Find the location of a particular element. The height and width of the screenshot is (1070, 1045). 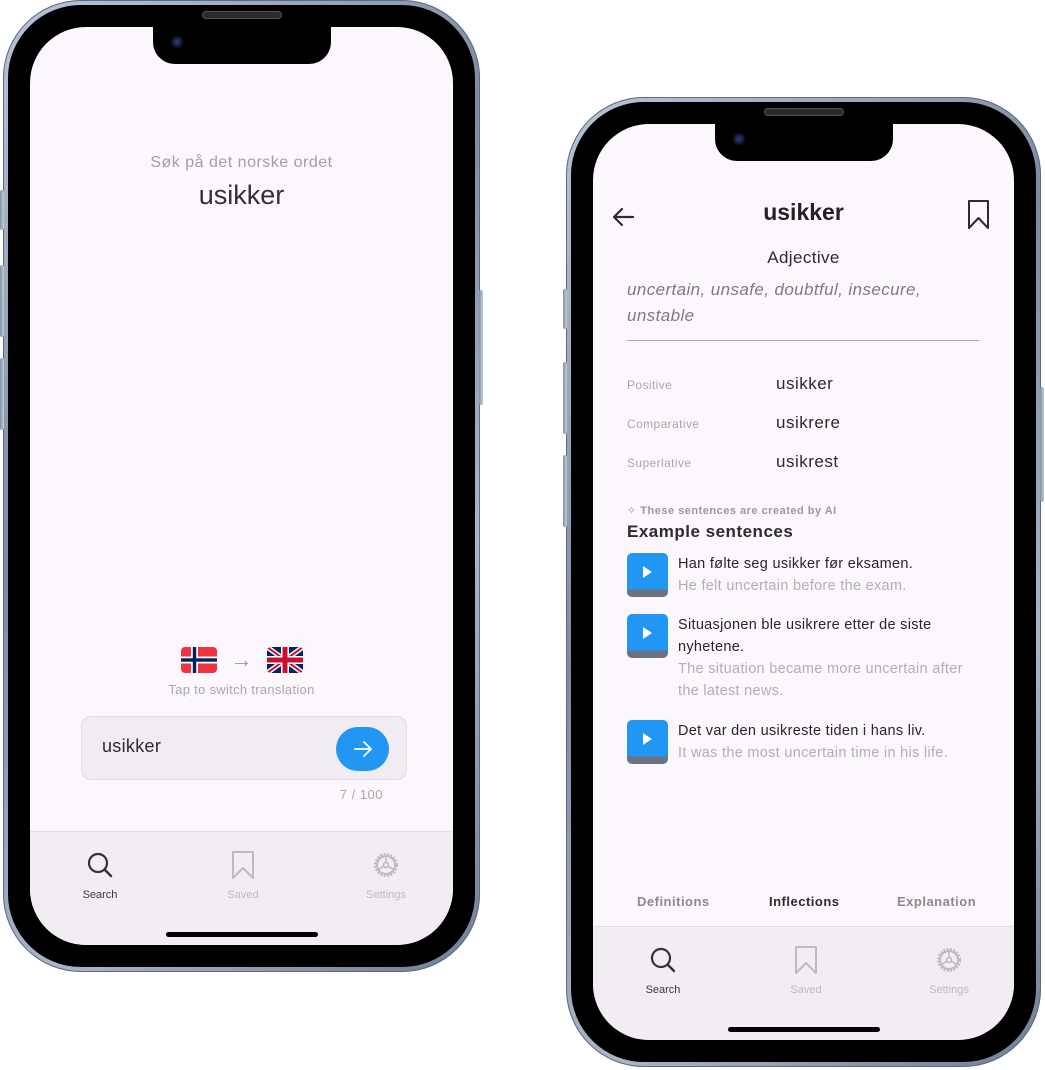

search-field is located at coordinates (244, 748).